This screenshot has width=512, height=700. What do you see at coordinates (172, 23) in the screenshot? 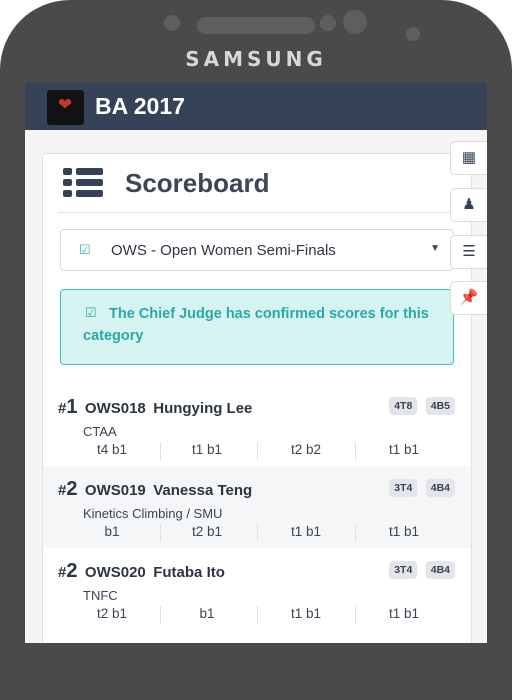
I see `front-camera-dot` at bounding box center [172, 23].